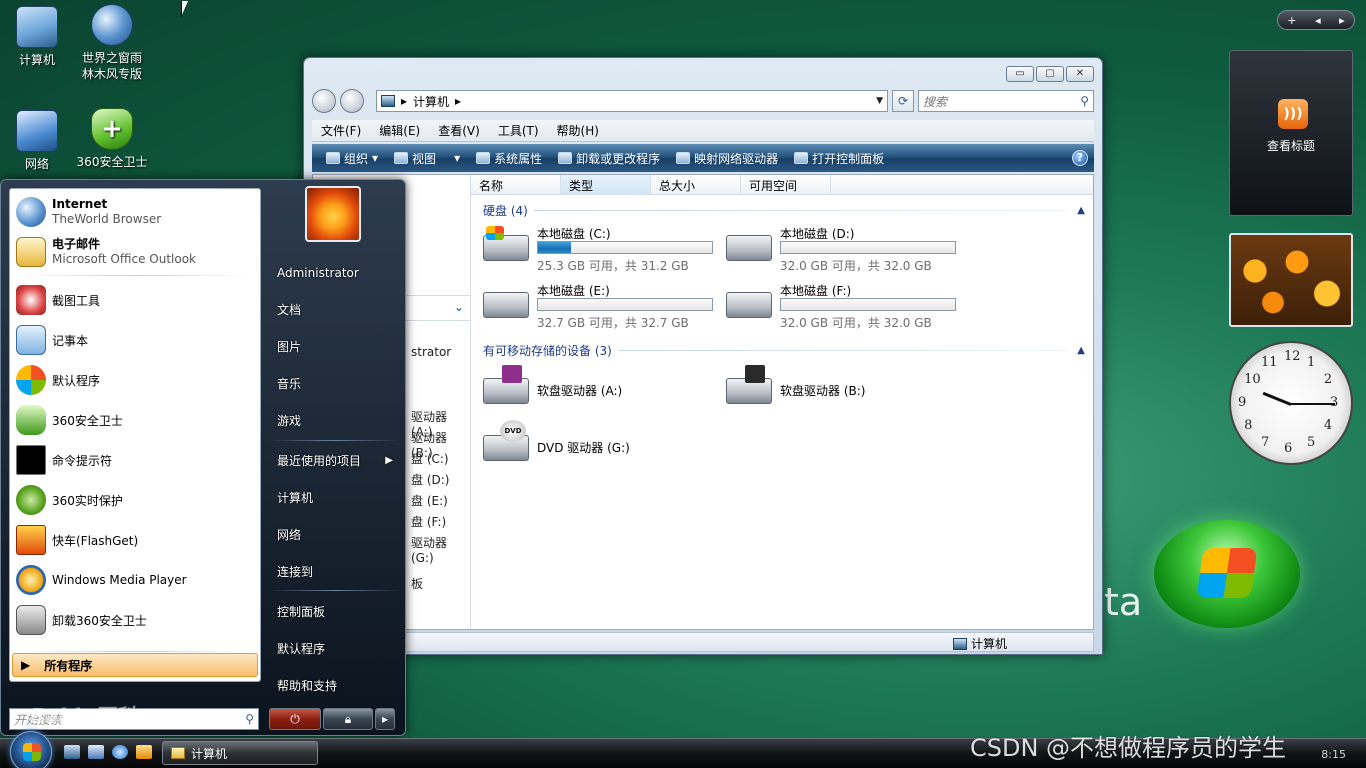  What do you see at coordinates (609, 158) in the screenshot?
I see `uninstall-programs-button: 卸载或更改程序` at bounding box center [609, 158].